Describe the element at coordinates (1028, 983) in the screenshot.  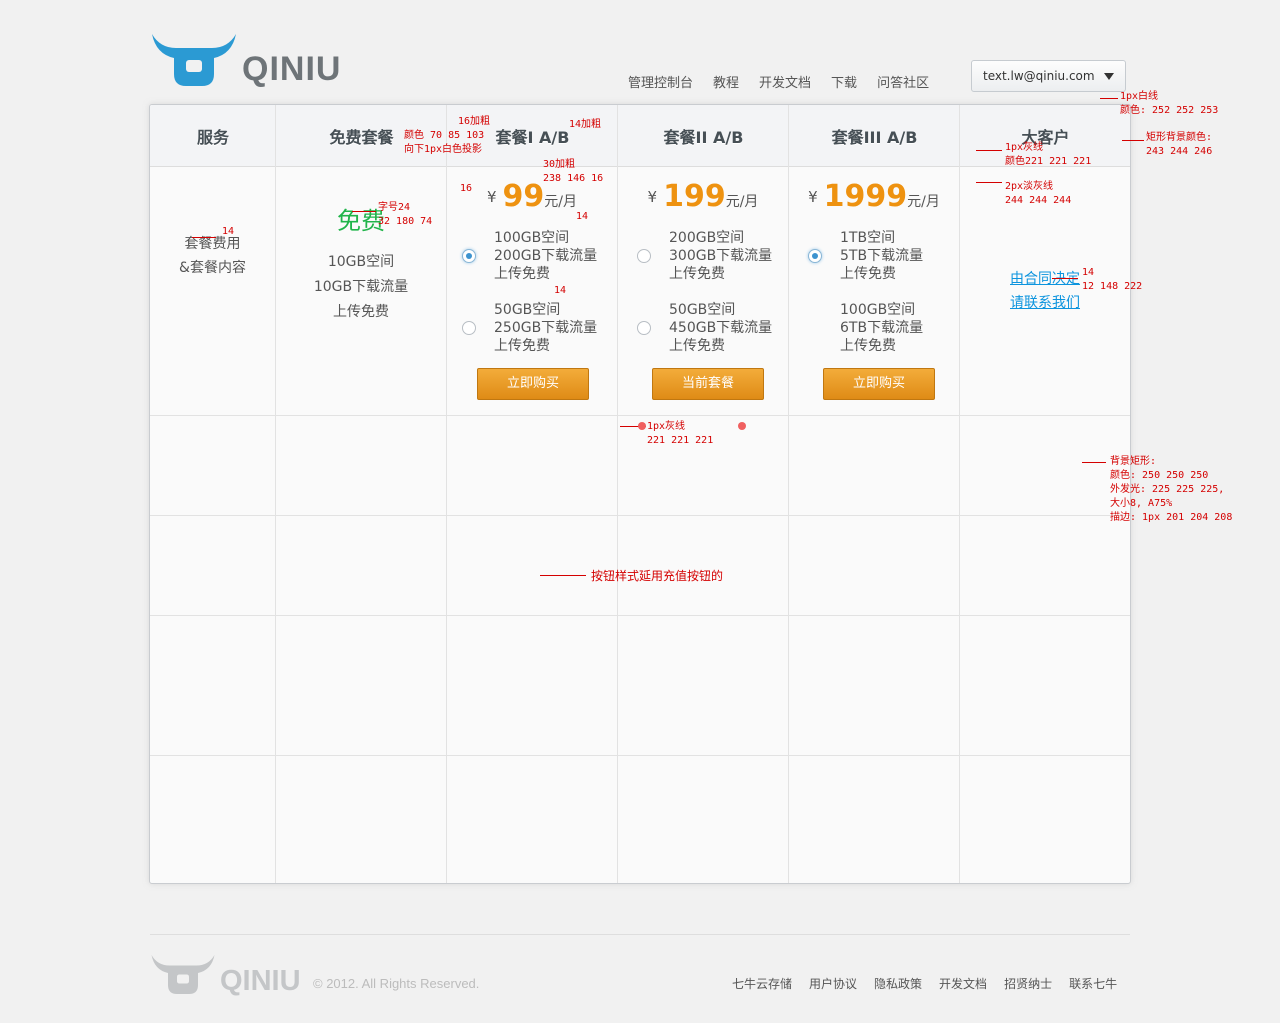
I see `footer-link: 招贤纳士` at that location.